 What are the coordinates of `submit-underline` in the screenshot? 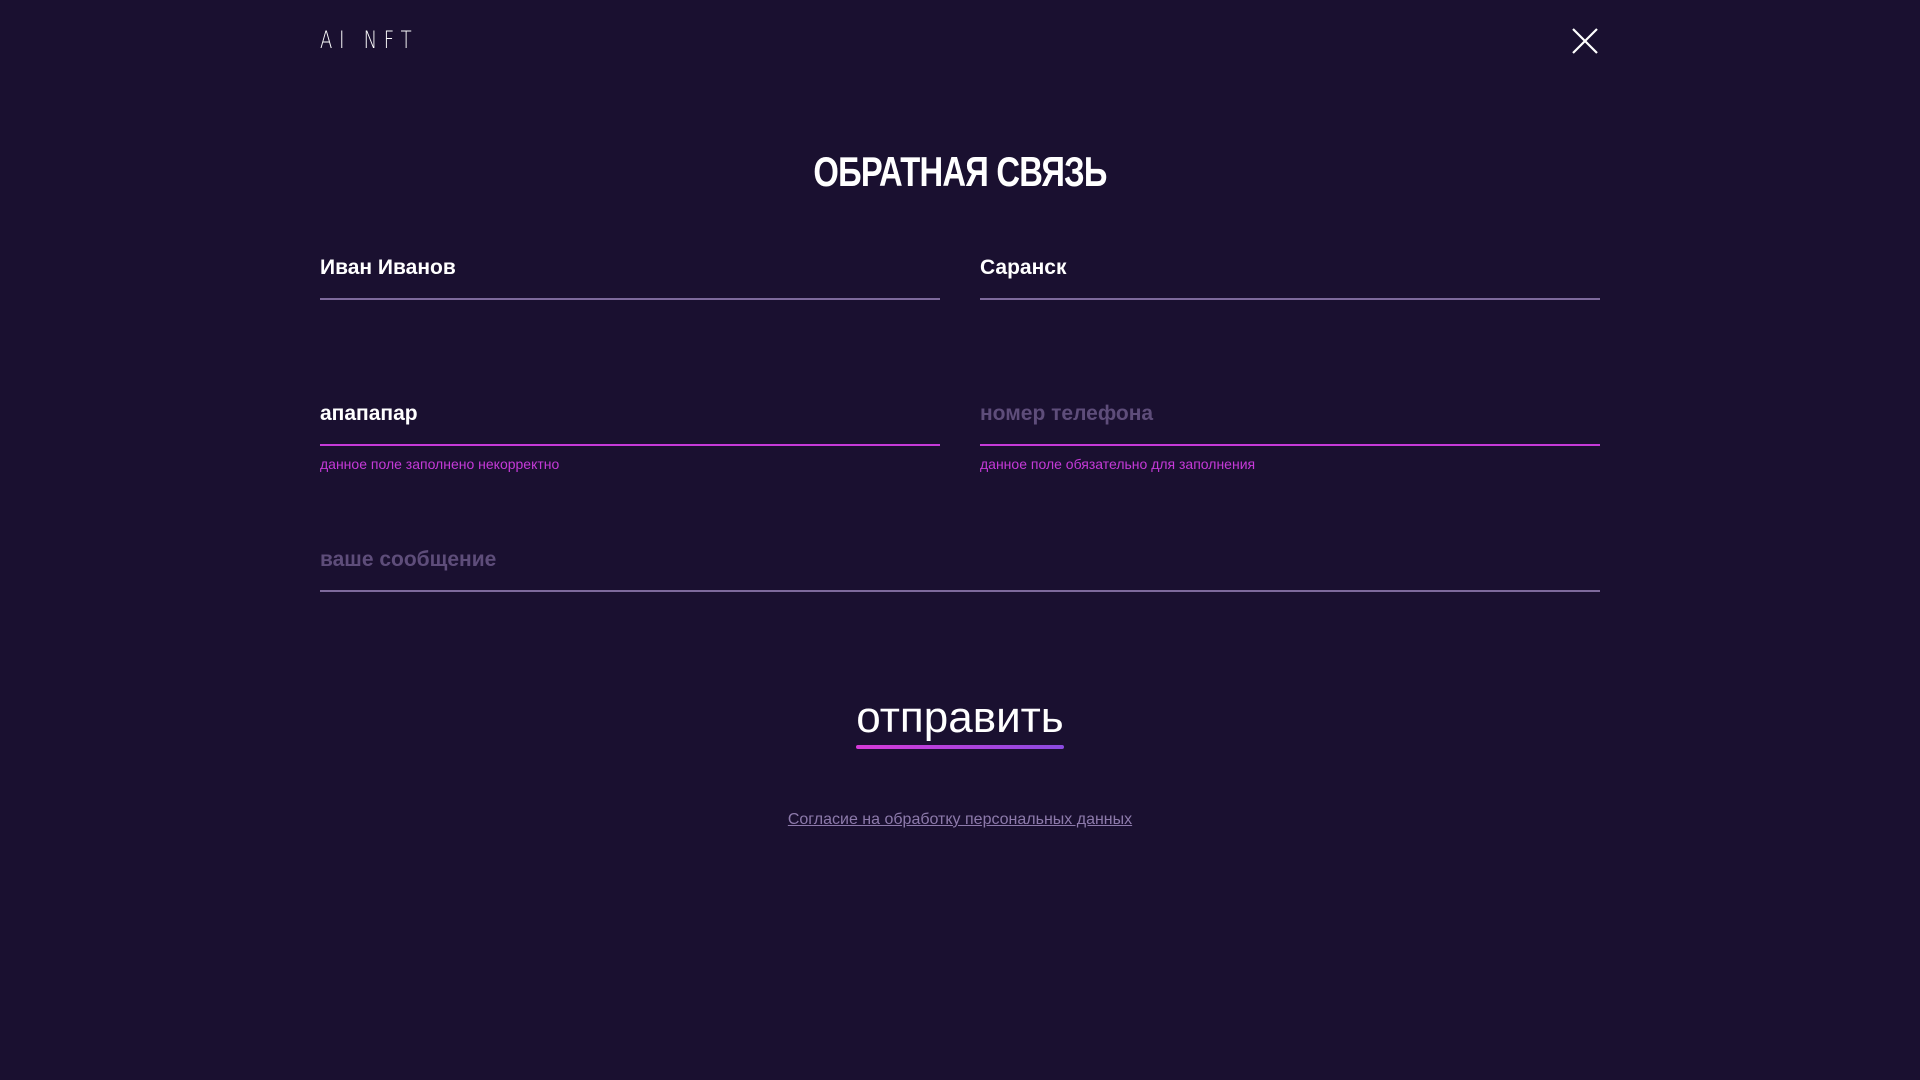 It's located at (960, 747).